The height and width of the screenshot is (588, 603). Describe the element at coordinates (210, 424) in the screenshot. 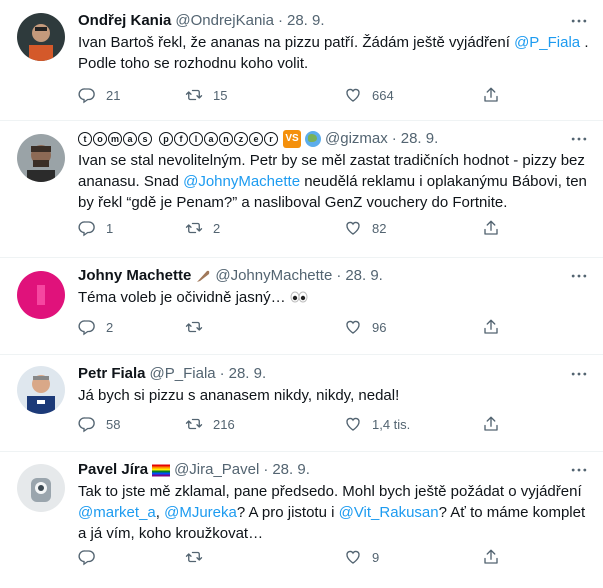

I see `retweet-button: 216` at that location.